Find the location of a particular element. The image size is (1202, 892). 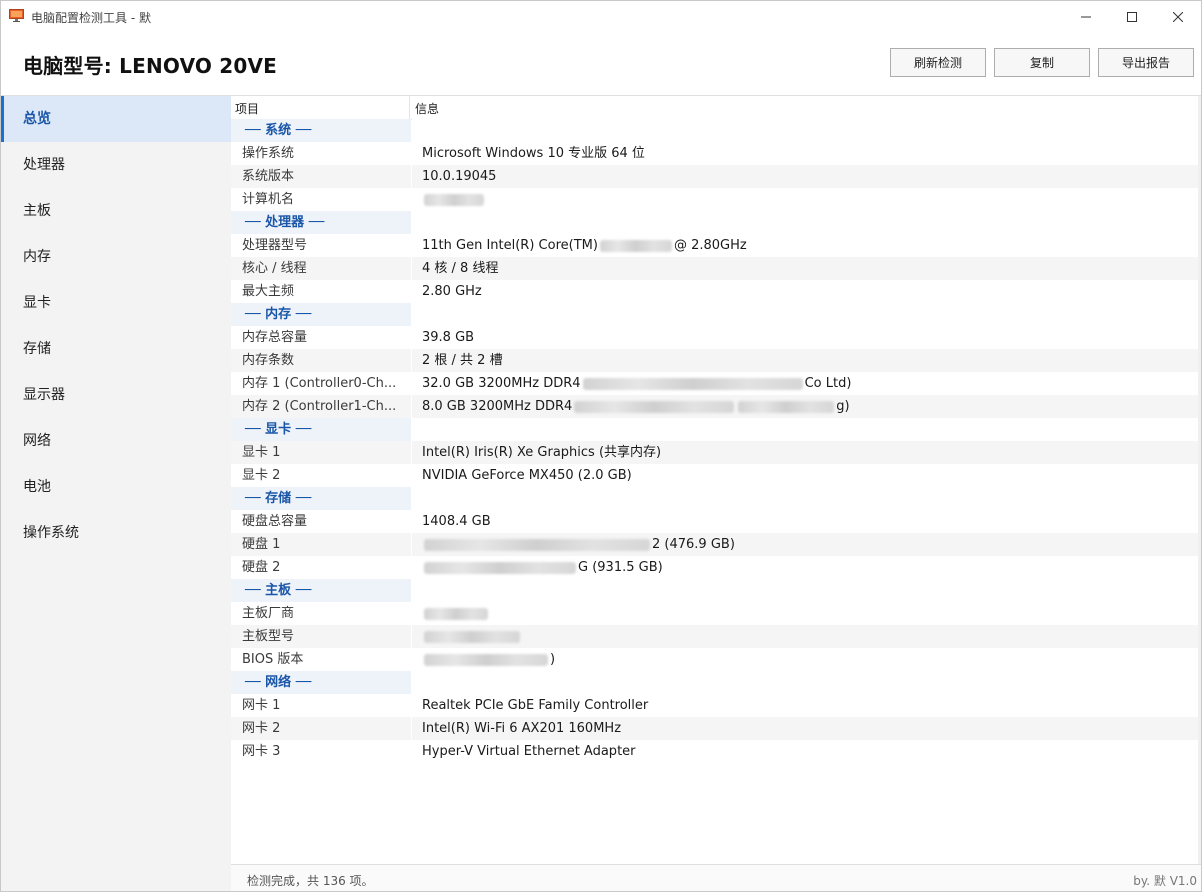

sidebar-item-cpu: 处理器 is located at coordinates (116, 165).